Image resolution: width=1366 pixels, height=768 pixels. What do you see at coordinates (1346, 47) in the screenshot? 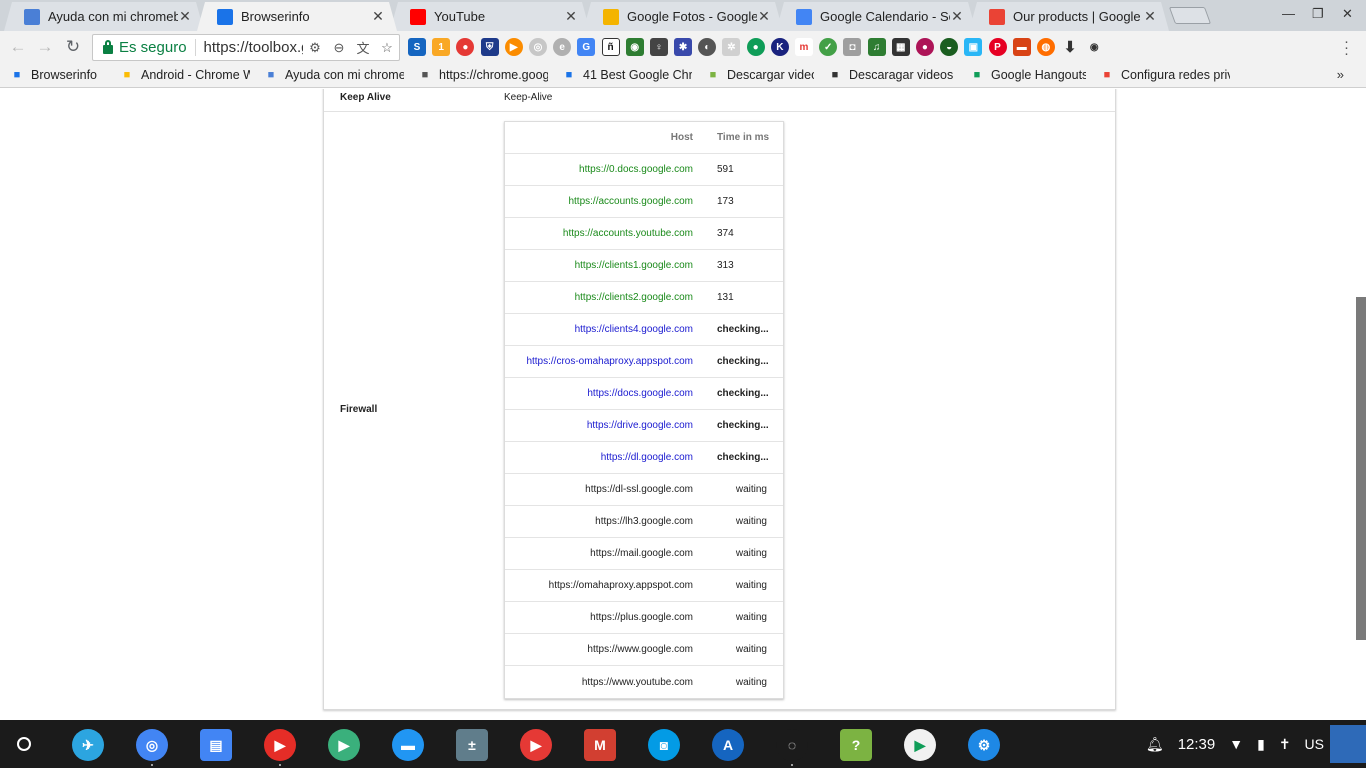
I see `menu-icon: · · ·` at bounding box center [1346, 47].